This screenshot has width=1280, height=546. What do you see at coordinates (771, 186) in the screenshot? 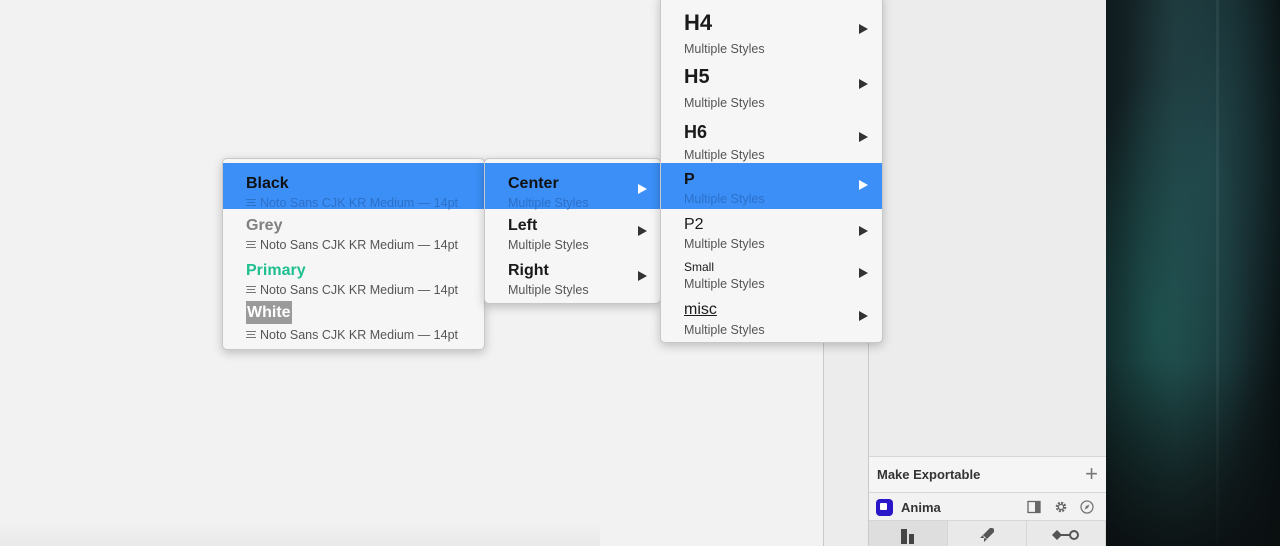
I see `menu-item-p: P Multiple Styles` at bounding box center [771, 186].